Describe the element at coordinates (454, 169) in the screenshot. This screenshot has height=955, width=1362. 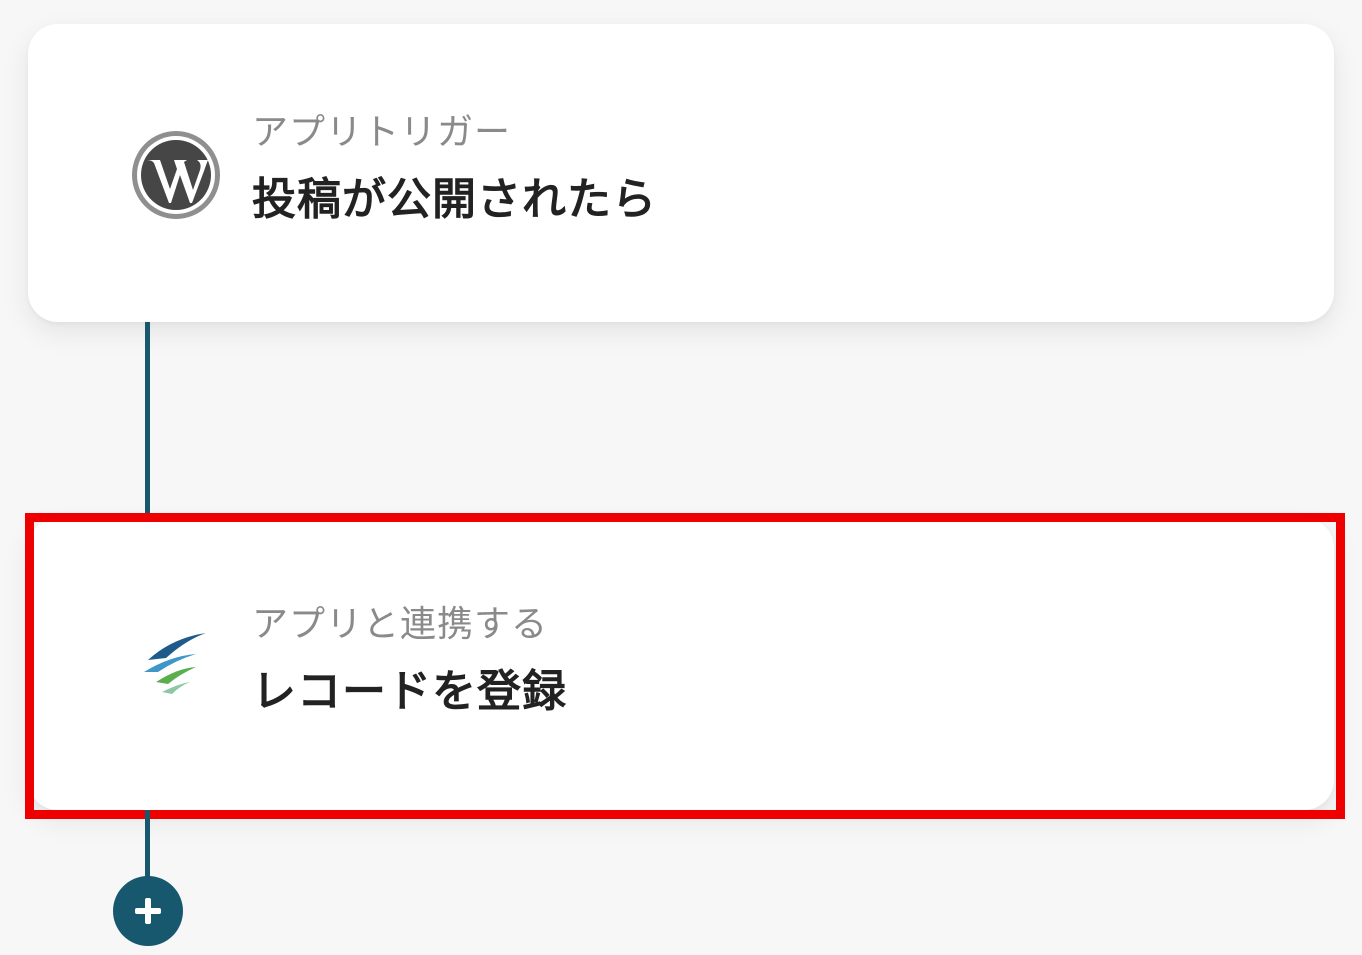
I see `trigger-step-text: アプリトリガー 投稿が公開されたら` at that location.